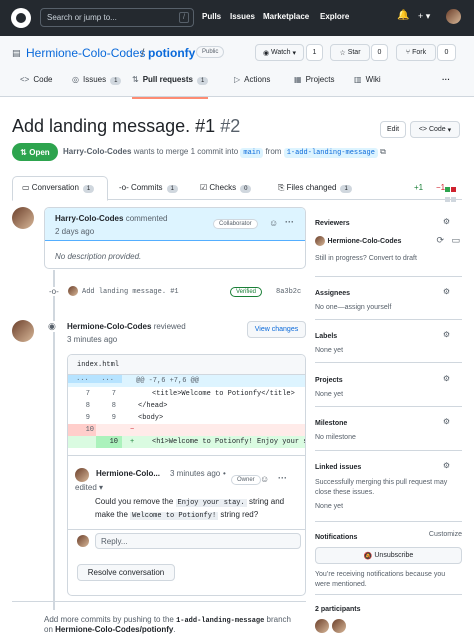 This screenshot has height=639, width=474. What do you see at coordinates (27, 187) in the screenshot?
I see `comment-icon: ▭` at bounding box center [27, 187].